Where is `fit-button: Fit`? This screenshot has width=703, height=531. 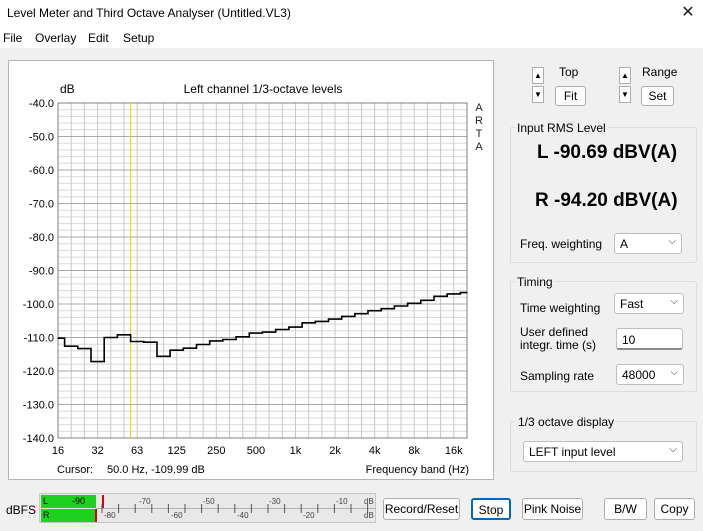
fit-button: Fit is located at coordinates (570, 96).